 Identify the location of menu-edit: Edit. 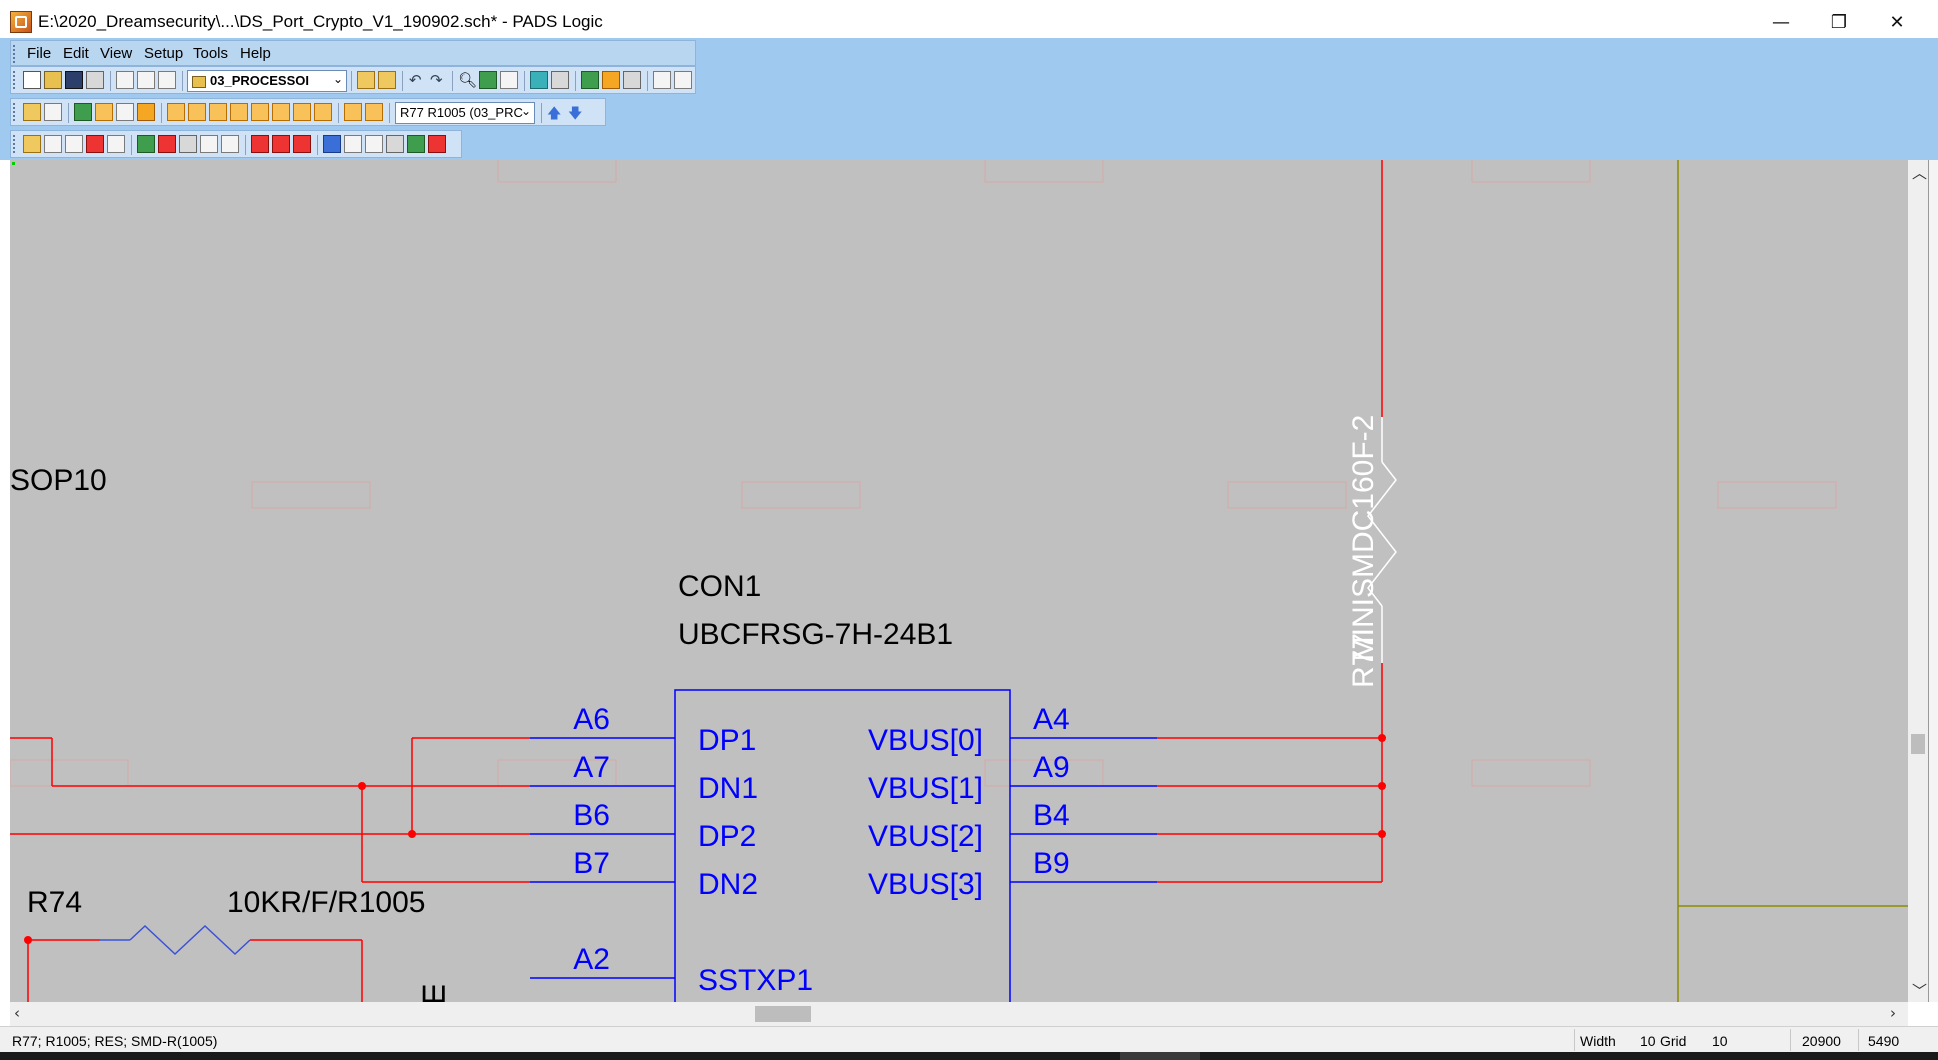
(76, 53).